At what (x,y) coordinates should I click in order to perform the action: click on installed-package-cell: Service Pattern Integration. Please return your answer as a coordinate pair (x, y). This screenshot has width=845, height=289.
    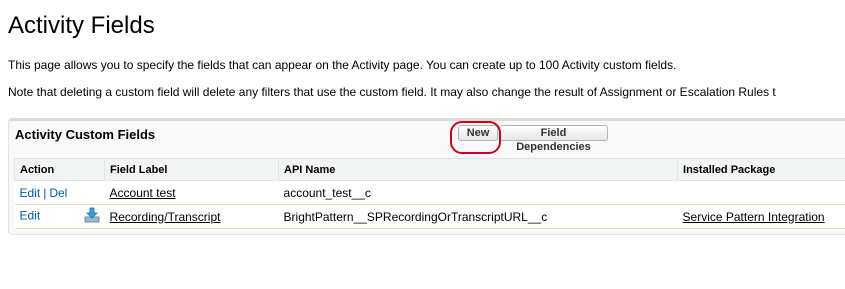
    Looking at the image, I should click on (761, 216).